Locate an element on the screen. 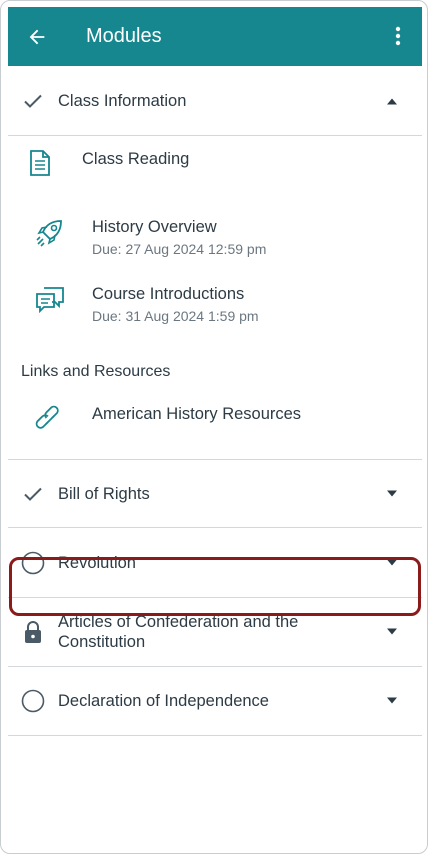 The image size is (428, 854). module-label: Declaration of Independence is located at coordinates (163, 701).